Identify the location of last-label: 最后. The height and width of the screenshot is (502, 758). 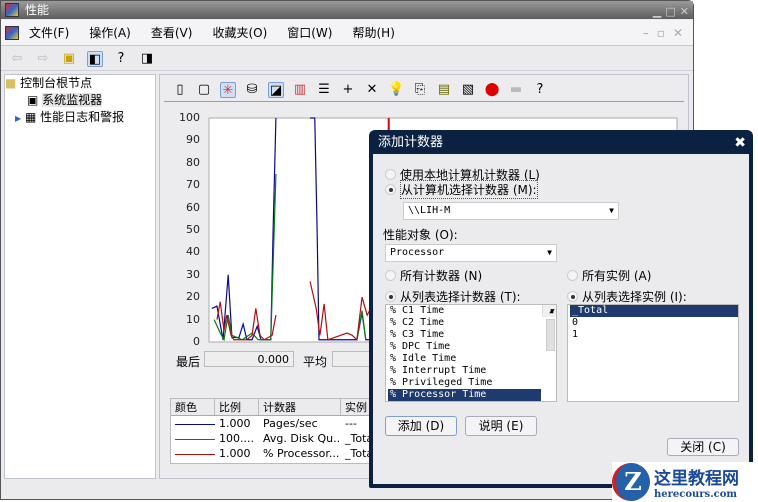
(188, 362).